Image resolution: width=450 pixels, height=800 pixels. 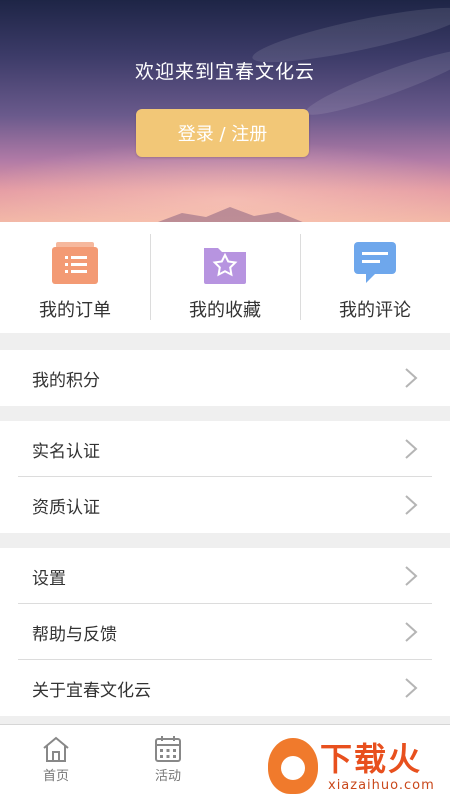 I want to click on menu-item-help: 帮助与反馈, so click(x=225, y=632).